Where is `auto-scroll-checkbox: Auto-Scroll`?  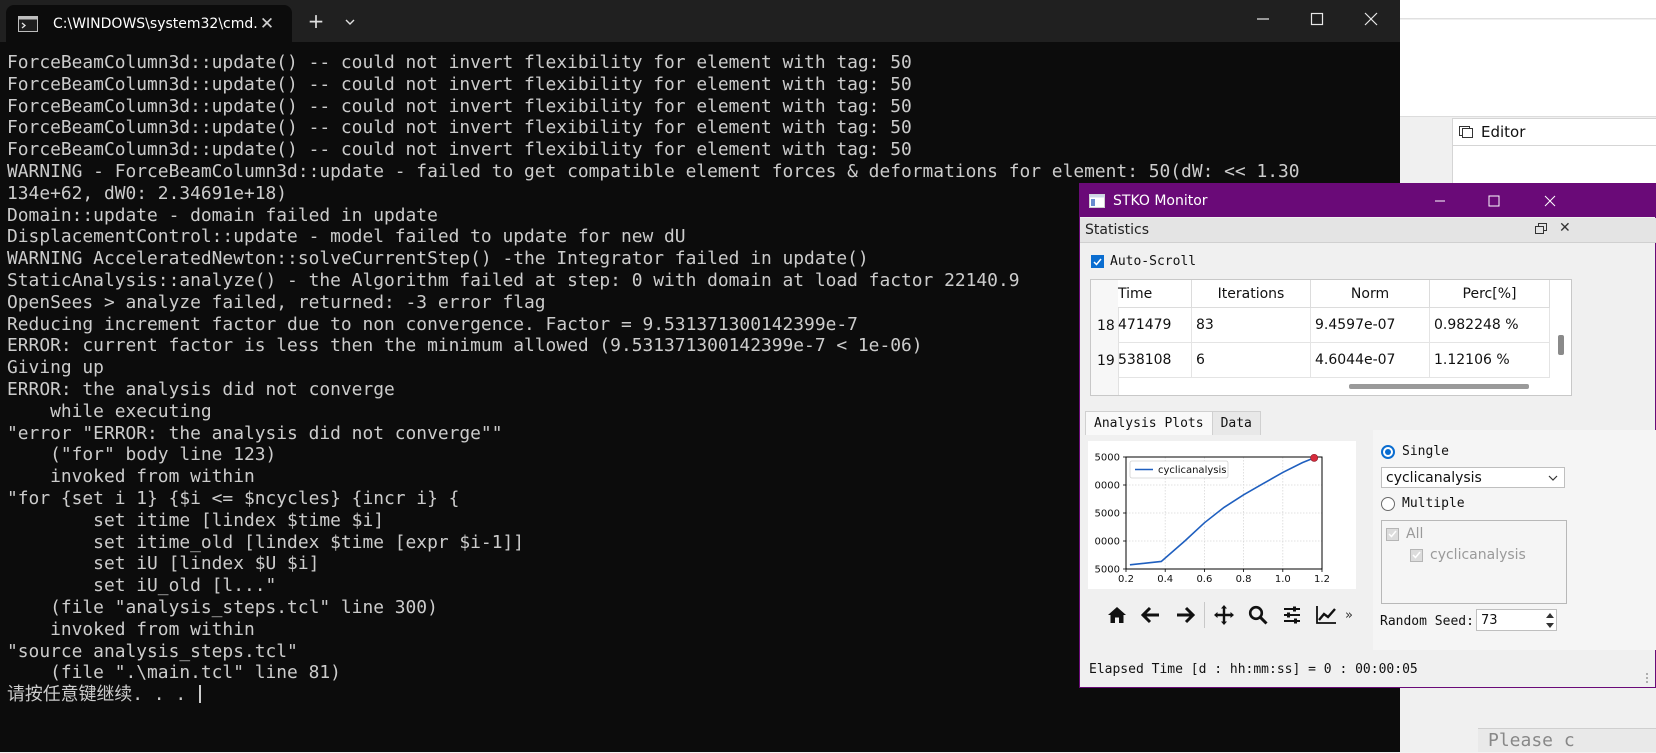 auto-scroll-checkbox: Auto-Scroll is located at coordinates (1143, 261).